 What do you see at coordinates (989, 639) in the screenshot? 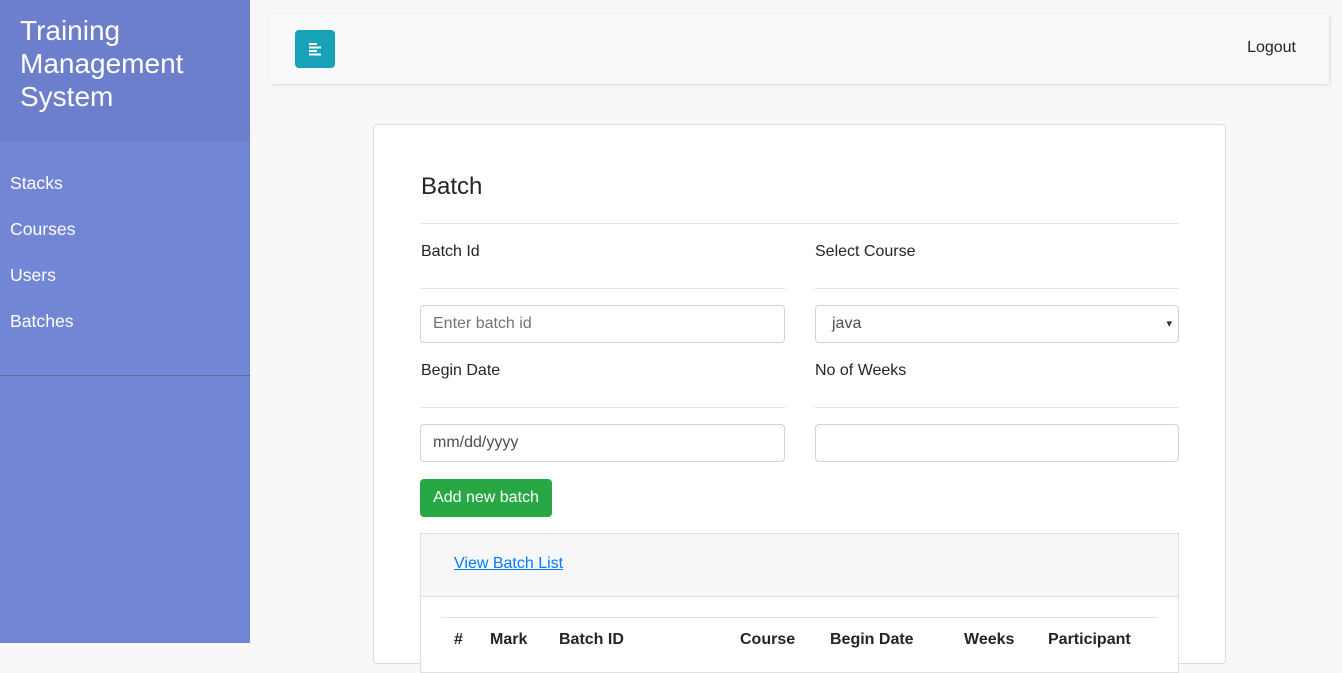
I see `column-header-weeks: Weeks` at bounding box center [989, 639].